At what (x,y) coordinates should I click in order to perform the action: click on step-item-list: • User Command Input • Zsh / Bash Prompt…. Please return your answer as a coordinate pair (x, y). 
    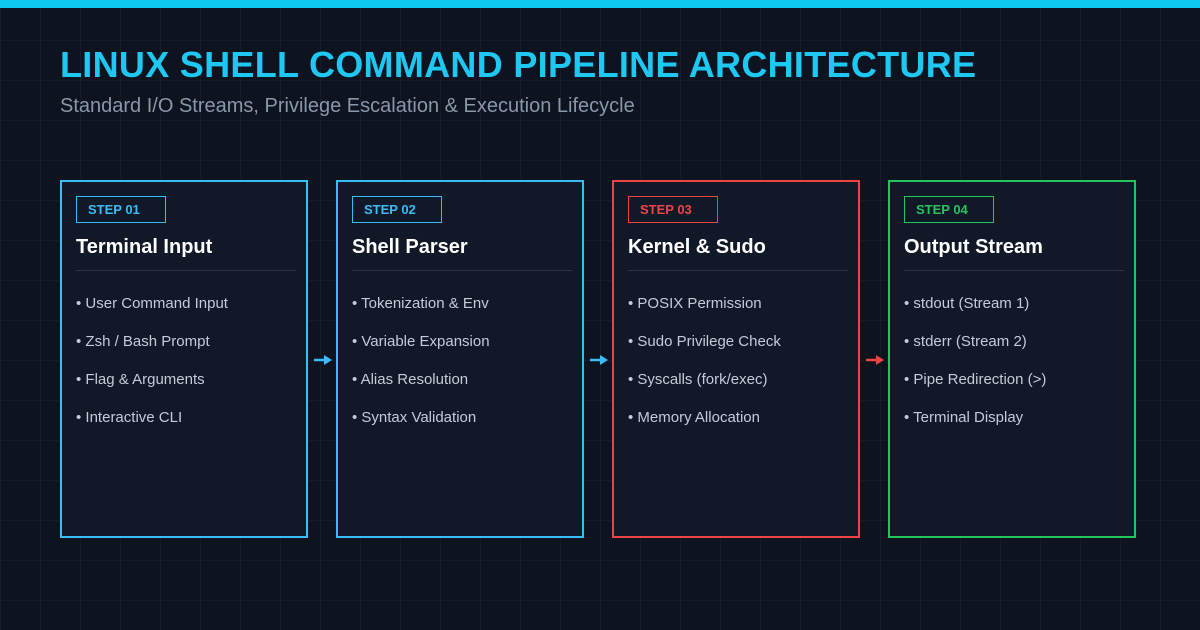
    Looking at the image, I should click on (152, 371).